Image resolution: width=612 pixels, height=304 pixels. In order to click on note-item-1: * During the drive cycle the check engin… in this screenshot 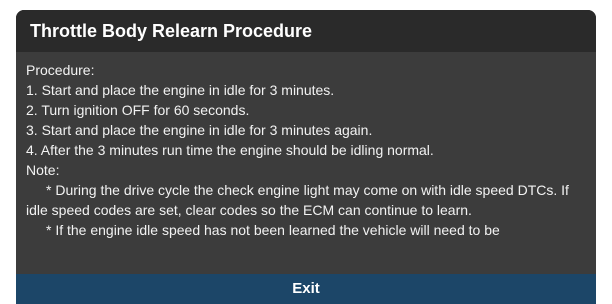, I will do `click(297, 200)`.